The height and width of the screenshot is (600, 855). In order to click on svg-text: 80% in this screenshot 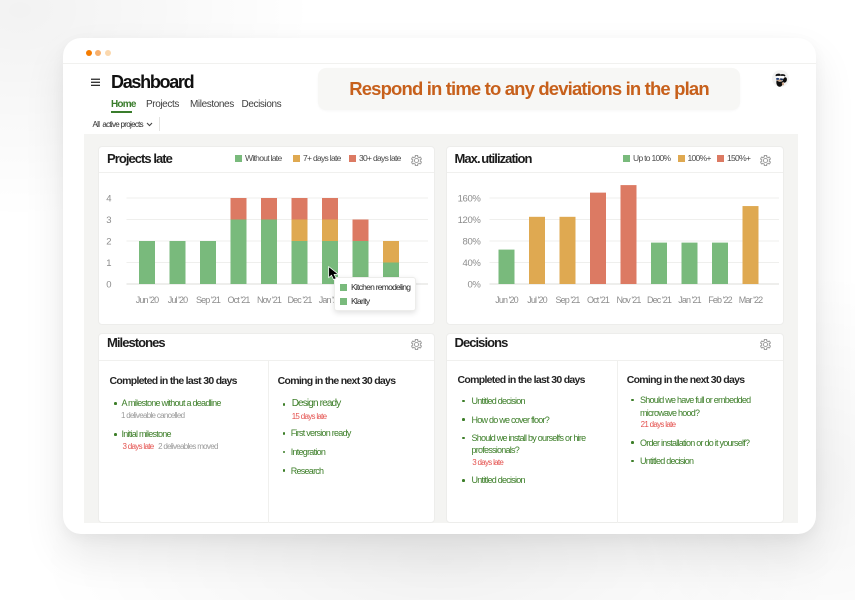, I will do `click(471, 241)`.